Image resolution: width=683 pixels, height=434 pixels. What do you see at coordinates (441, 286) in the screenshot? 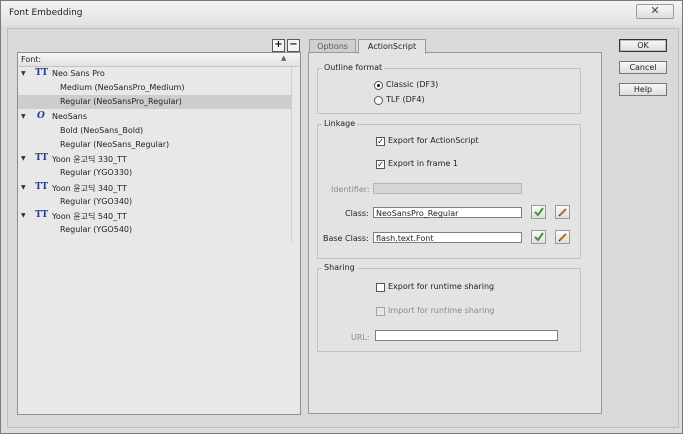
I see `export-runtime-sharing-label: Export for runtime sharing` at bounding box center [441, 286].